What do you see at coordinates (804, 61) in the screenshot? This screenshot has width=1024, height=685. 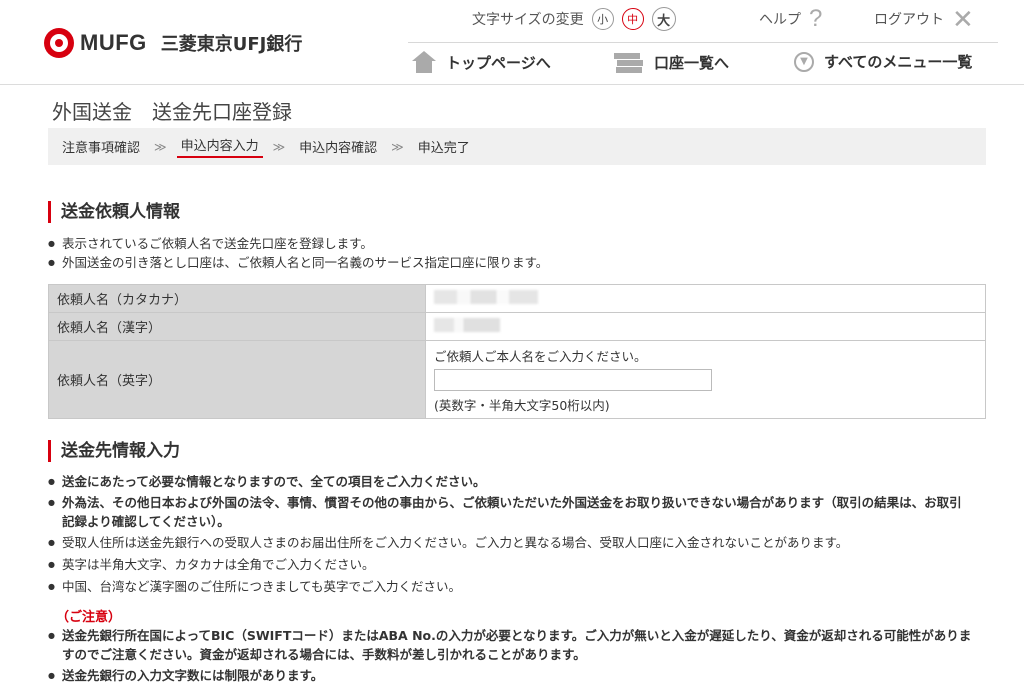 I see `chevron-down-icon: ▼` at bounding box center [804, 61].